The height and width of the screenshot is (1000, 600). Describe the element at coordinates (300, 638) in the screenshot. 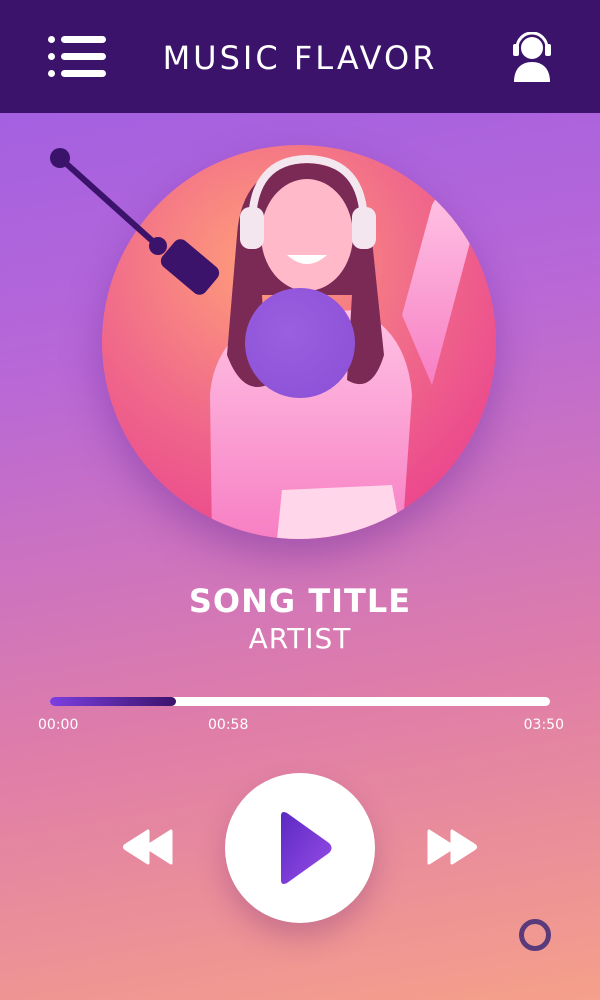

I see `artist-name: ARTIST` at that location.